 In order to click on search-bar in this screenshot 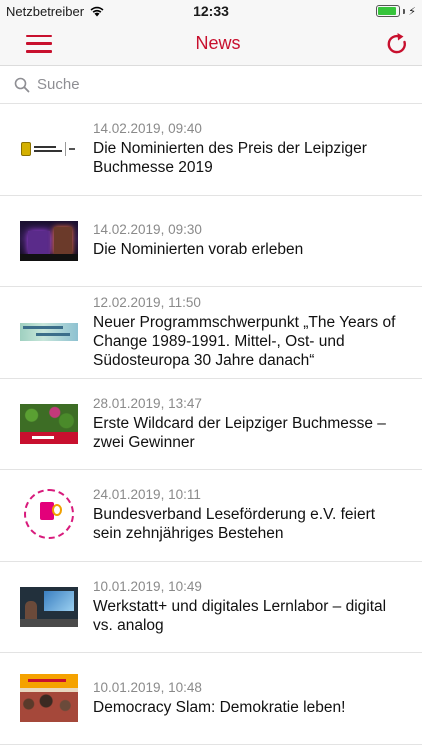, I will do `click(211, 85)`.